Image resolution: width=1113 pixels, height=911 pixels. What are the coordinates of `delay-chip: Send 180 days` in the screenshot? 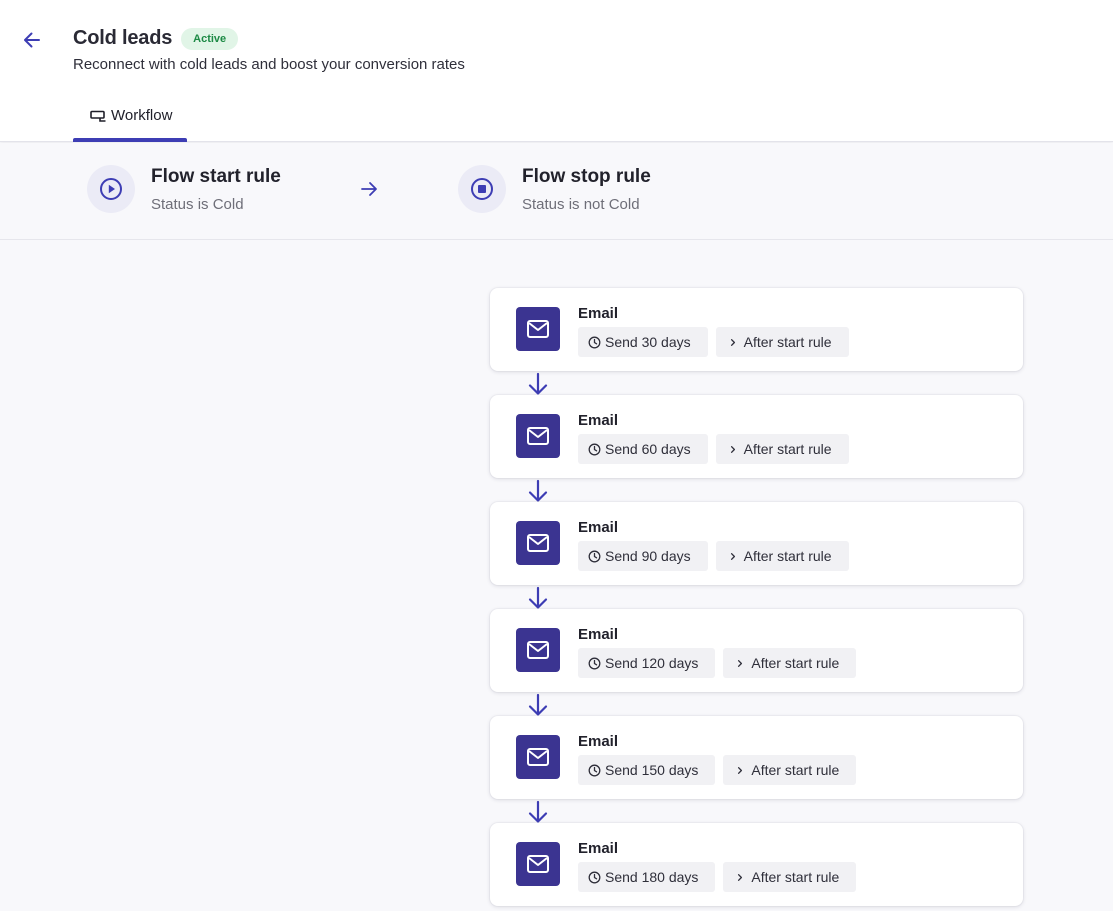 It's located at (647, 877).